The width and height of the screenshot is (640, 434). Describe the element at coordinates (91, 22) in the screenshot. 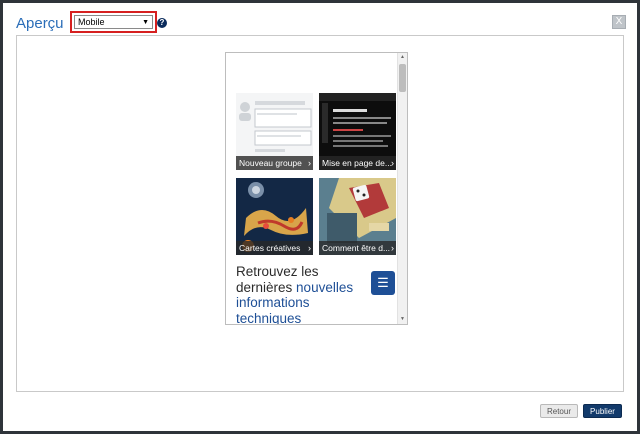

I see `device-select-value: Mobile` at that location.